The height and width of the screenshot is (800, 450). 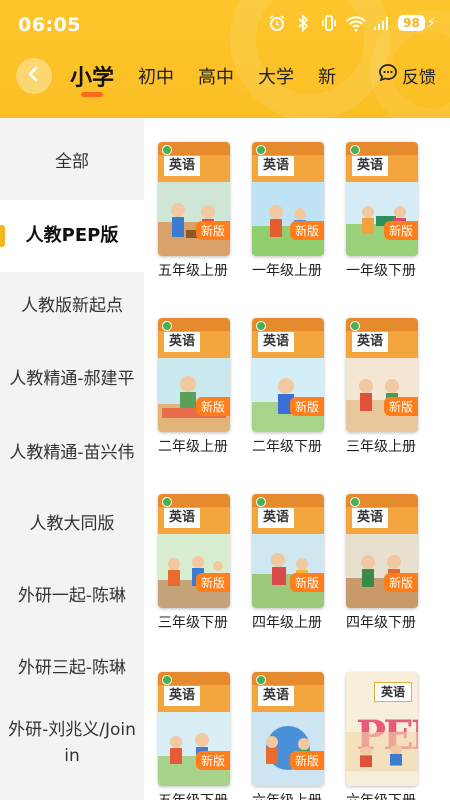 I want to click on feedback-button: 反馈, so click(x=407, y=75).